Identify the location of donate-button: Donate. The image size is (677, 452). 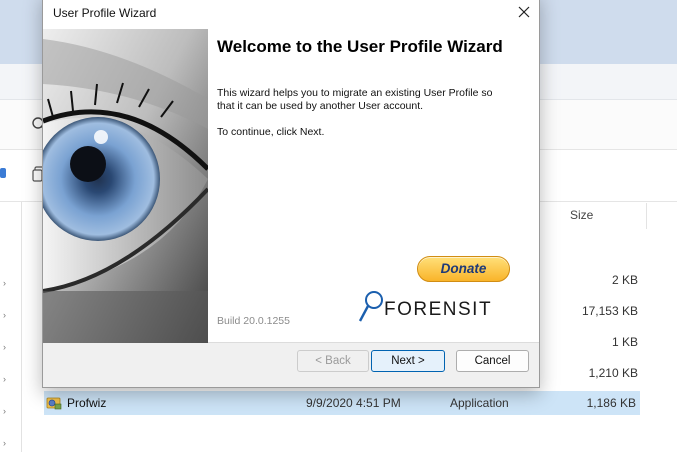
(463, 269).